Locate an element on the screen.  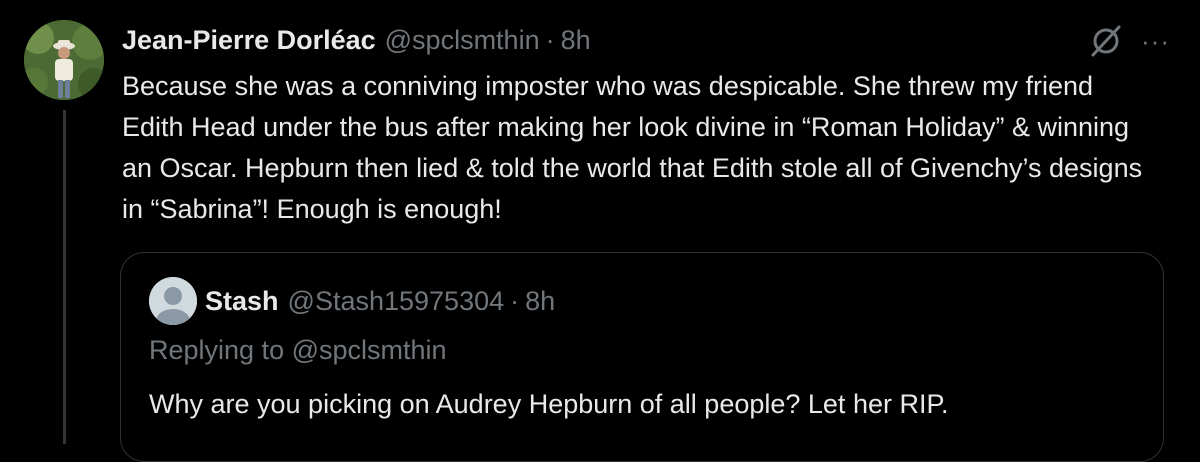
author-avatar is located at coordinates (64, 60).